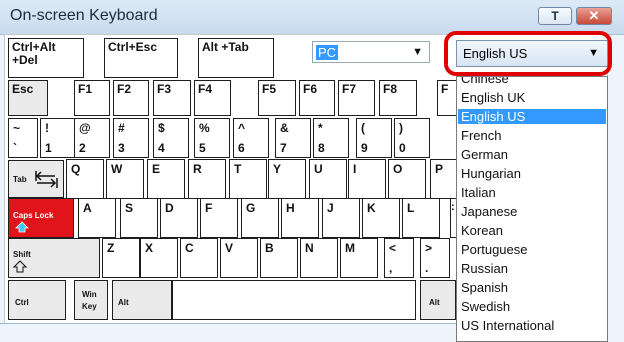 Image resolution: width=624 pixels, height=342 pixels. What do you see at coordinates (131, 138) in the screenshot?
I see `number-key: #3` at bounding box center [131, 138].